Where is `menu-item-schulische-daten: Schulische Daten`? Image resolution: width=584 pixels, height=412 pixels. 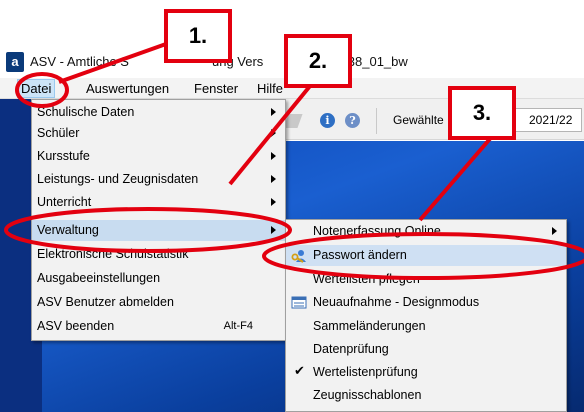 menu-item-schulische-daten: Schulische Daten is located at coordinates (158, 112).